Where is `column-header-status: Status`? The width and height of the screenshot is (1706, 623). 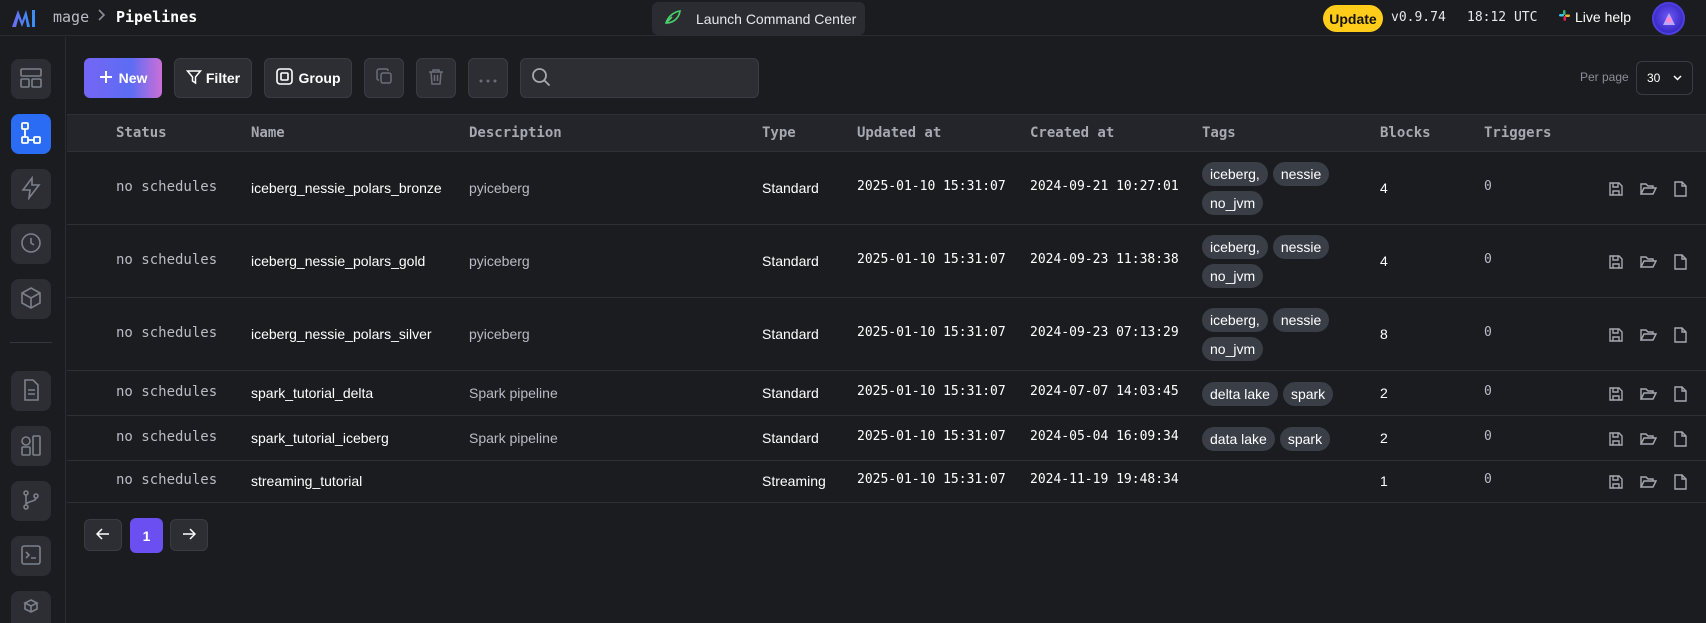 column-header-status: Status is located at coordinates (141, 133).